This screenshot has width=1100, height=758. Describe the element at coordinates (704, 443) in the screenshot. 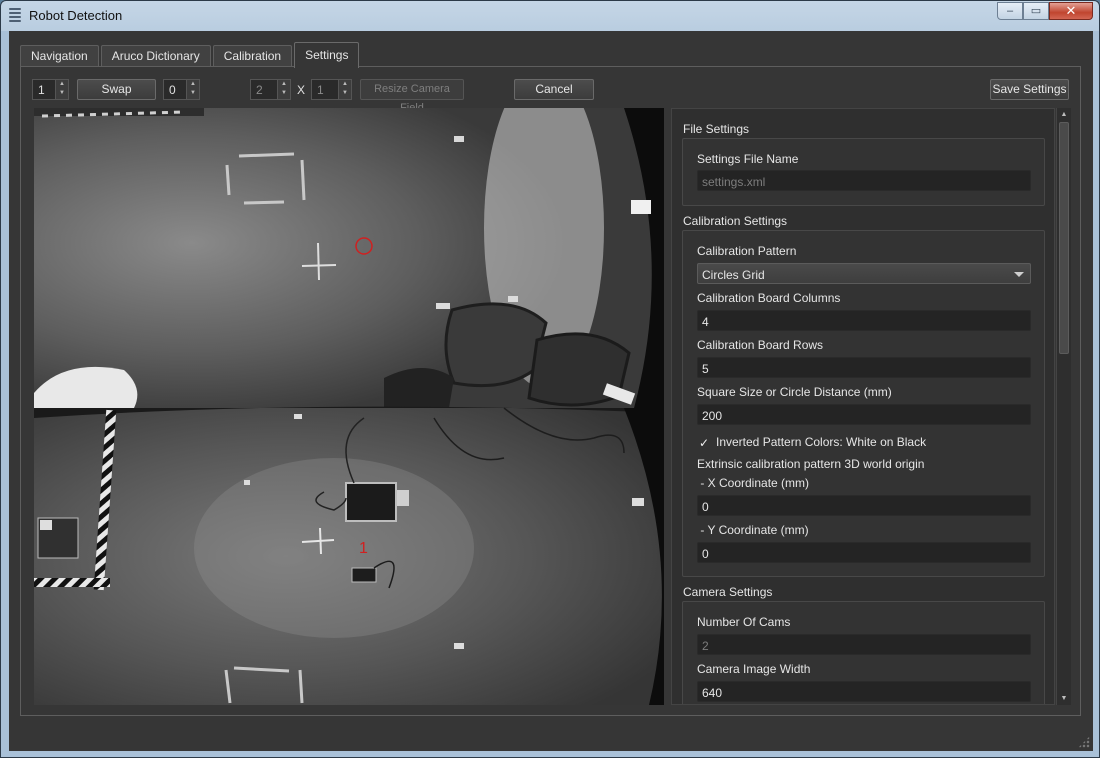

I see `checkmark-icon: ✓` at that location.